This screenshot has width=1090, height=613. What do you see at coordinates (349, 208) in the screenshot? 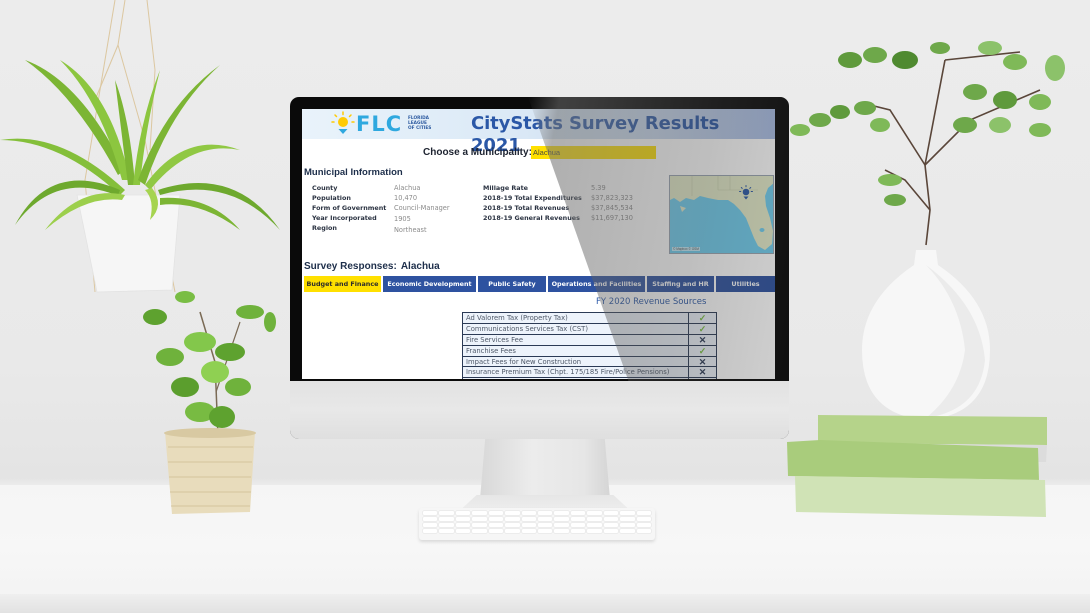
I see `info-label: Form of Government` at bounding box center [349, 208].